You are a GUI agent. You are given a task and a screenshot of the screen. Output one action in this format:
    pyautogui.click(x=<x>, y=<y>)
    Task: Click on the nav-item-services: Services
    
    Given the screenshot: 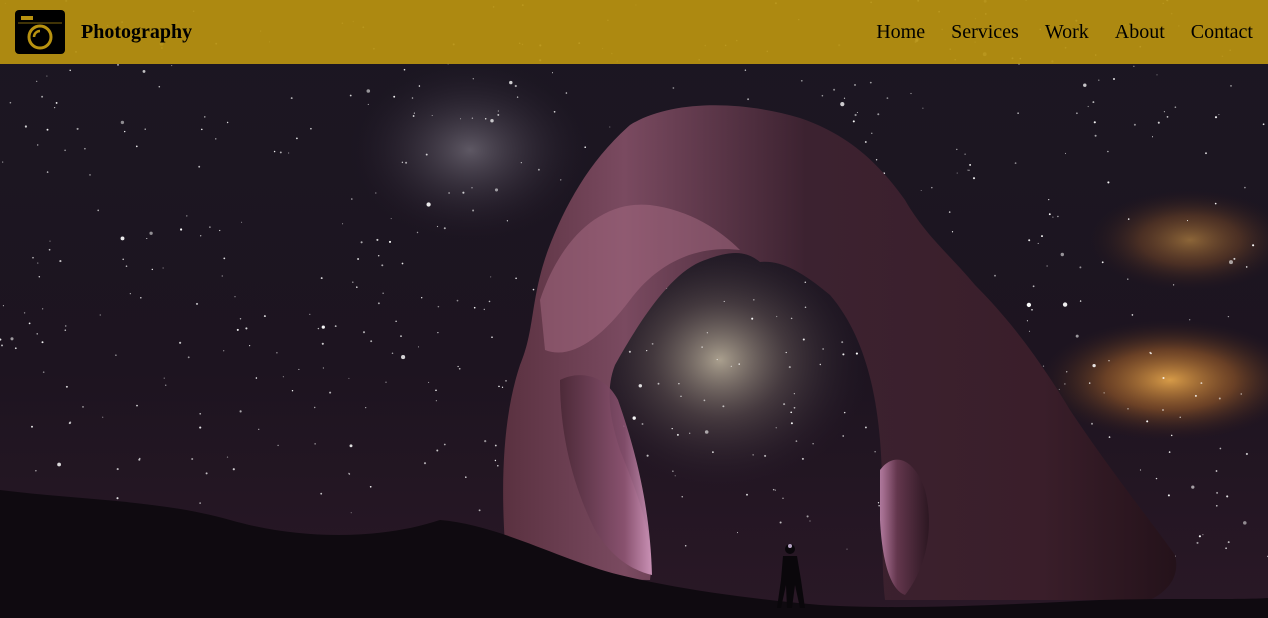 What is the action you would take?
    pyautogui.click(x=985, y=32)
    